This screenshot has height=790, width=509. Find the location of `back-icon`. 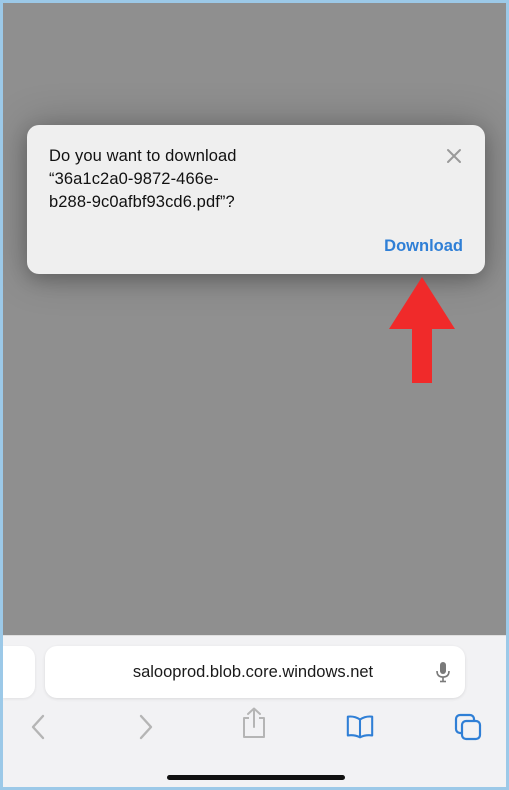

back-icon is located at coordinates (38, 727).